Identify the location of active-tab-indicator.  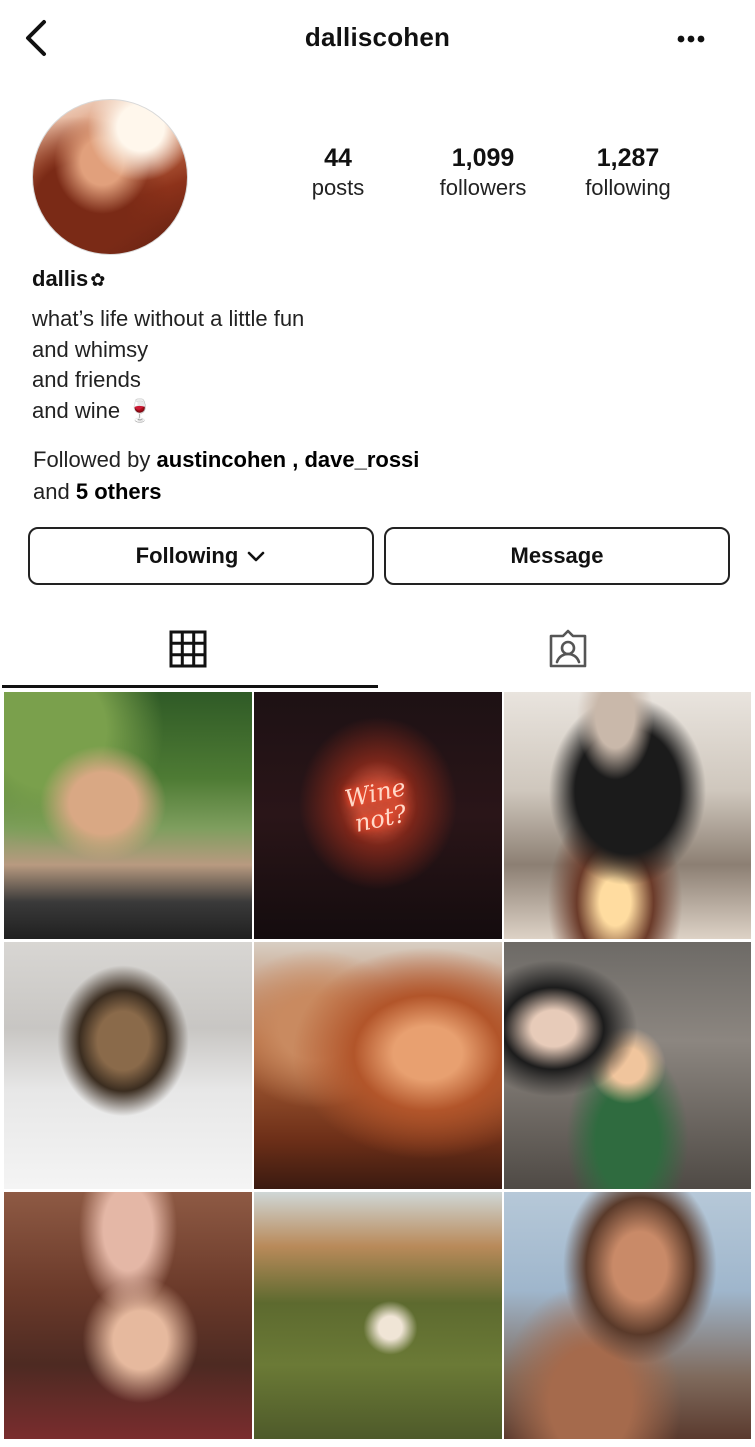
(190, 686).